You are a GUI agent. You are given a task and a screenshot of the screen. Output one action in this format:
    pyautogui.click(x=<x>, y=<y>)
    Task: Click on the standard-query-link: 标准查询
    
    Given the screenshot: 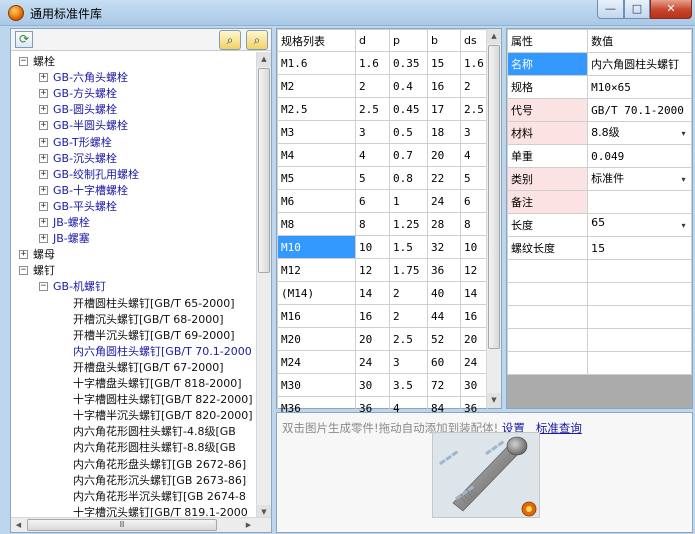 What is the action you would take?
    pyautogui.click(x=559, y=428)
    